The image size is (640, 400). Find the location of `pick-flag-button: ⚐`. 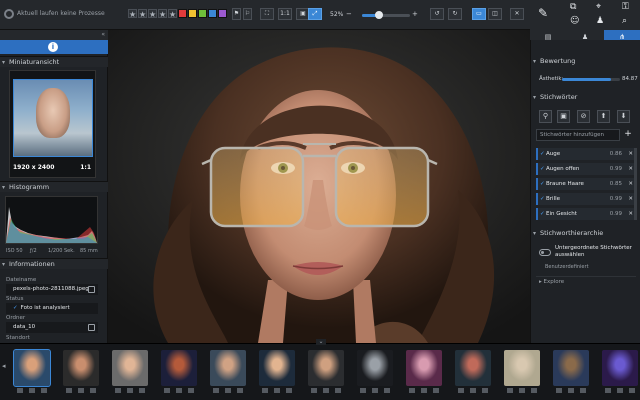

pick-flag-button: ⚐ is located at coordinates (247, 14).